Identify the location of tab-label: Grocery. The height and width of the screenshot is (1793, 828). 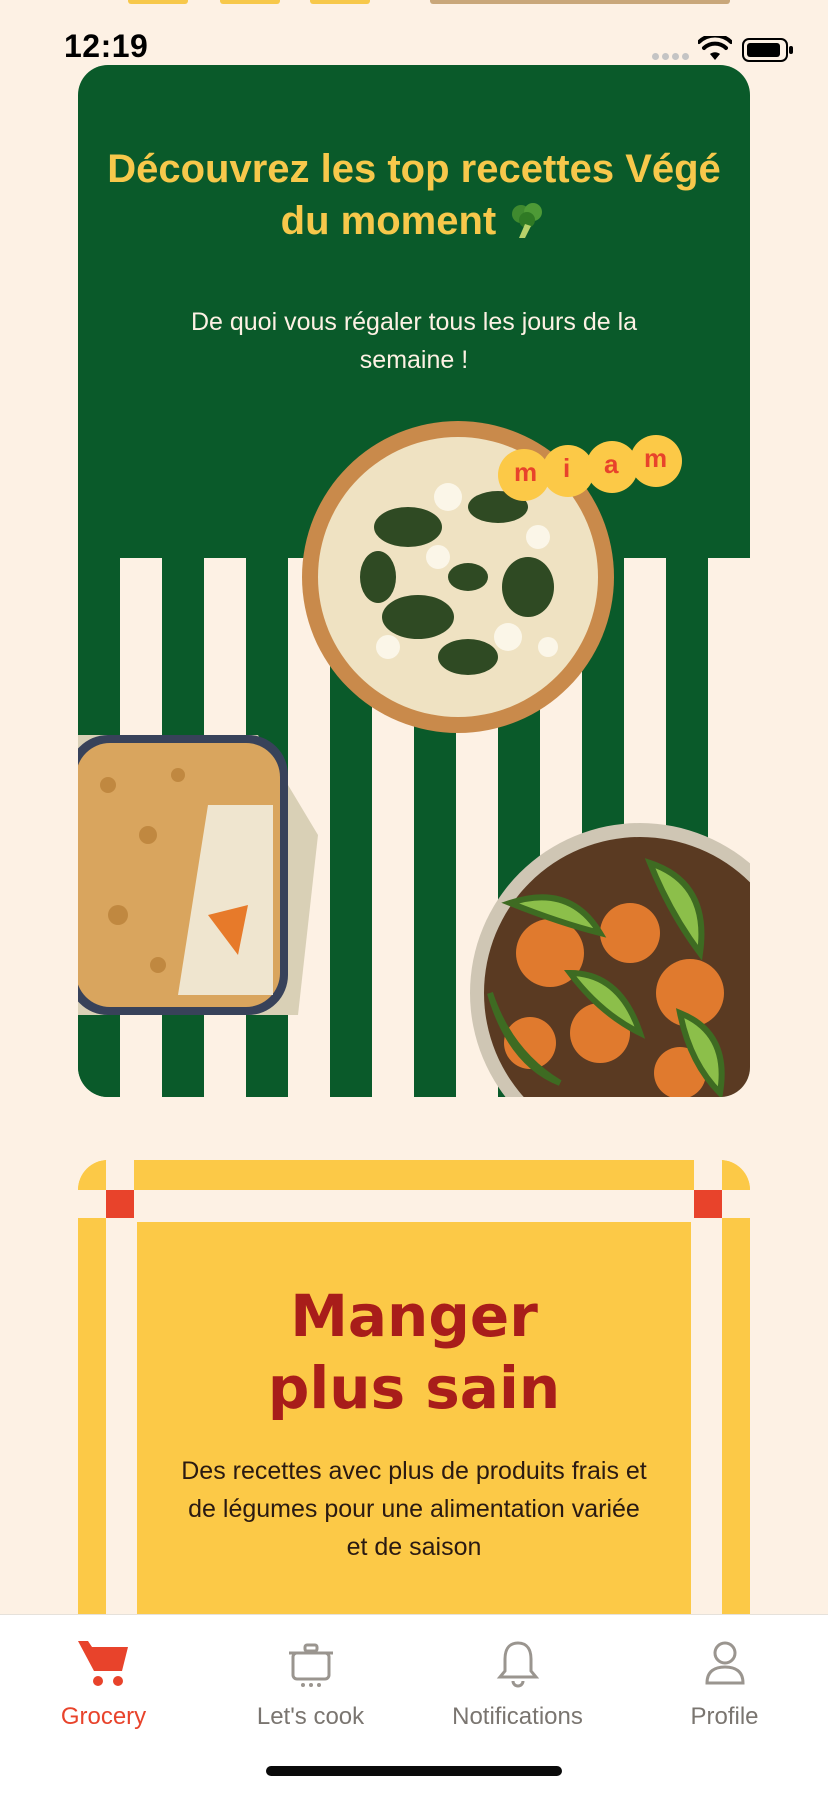
(103, 1716).